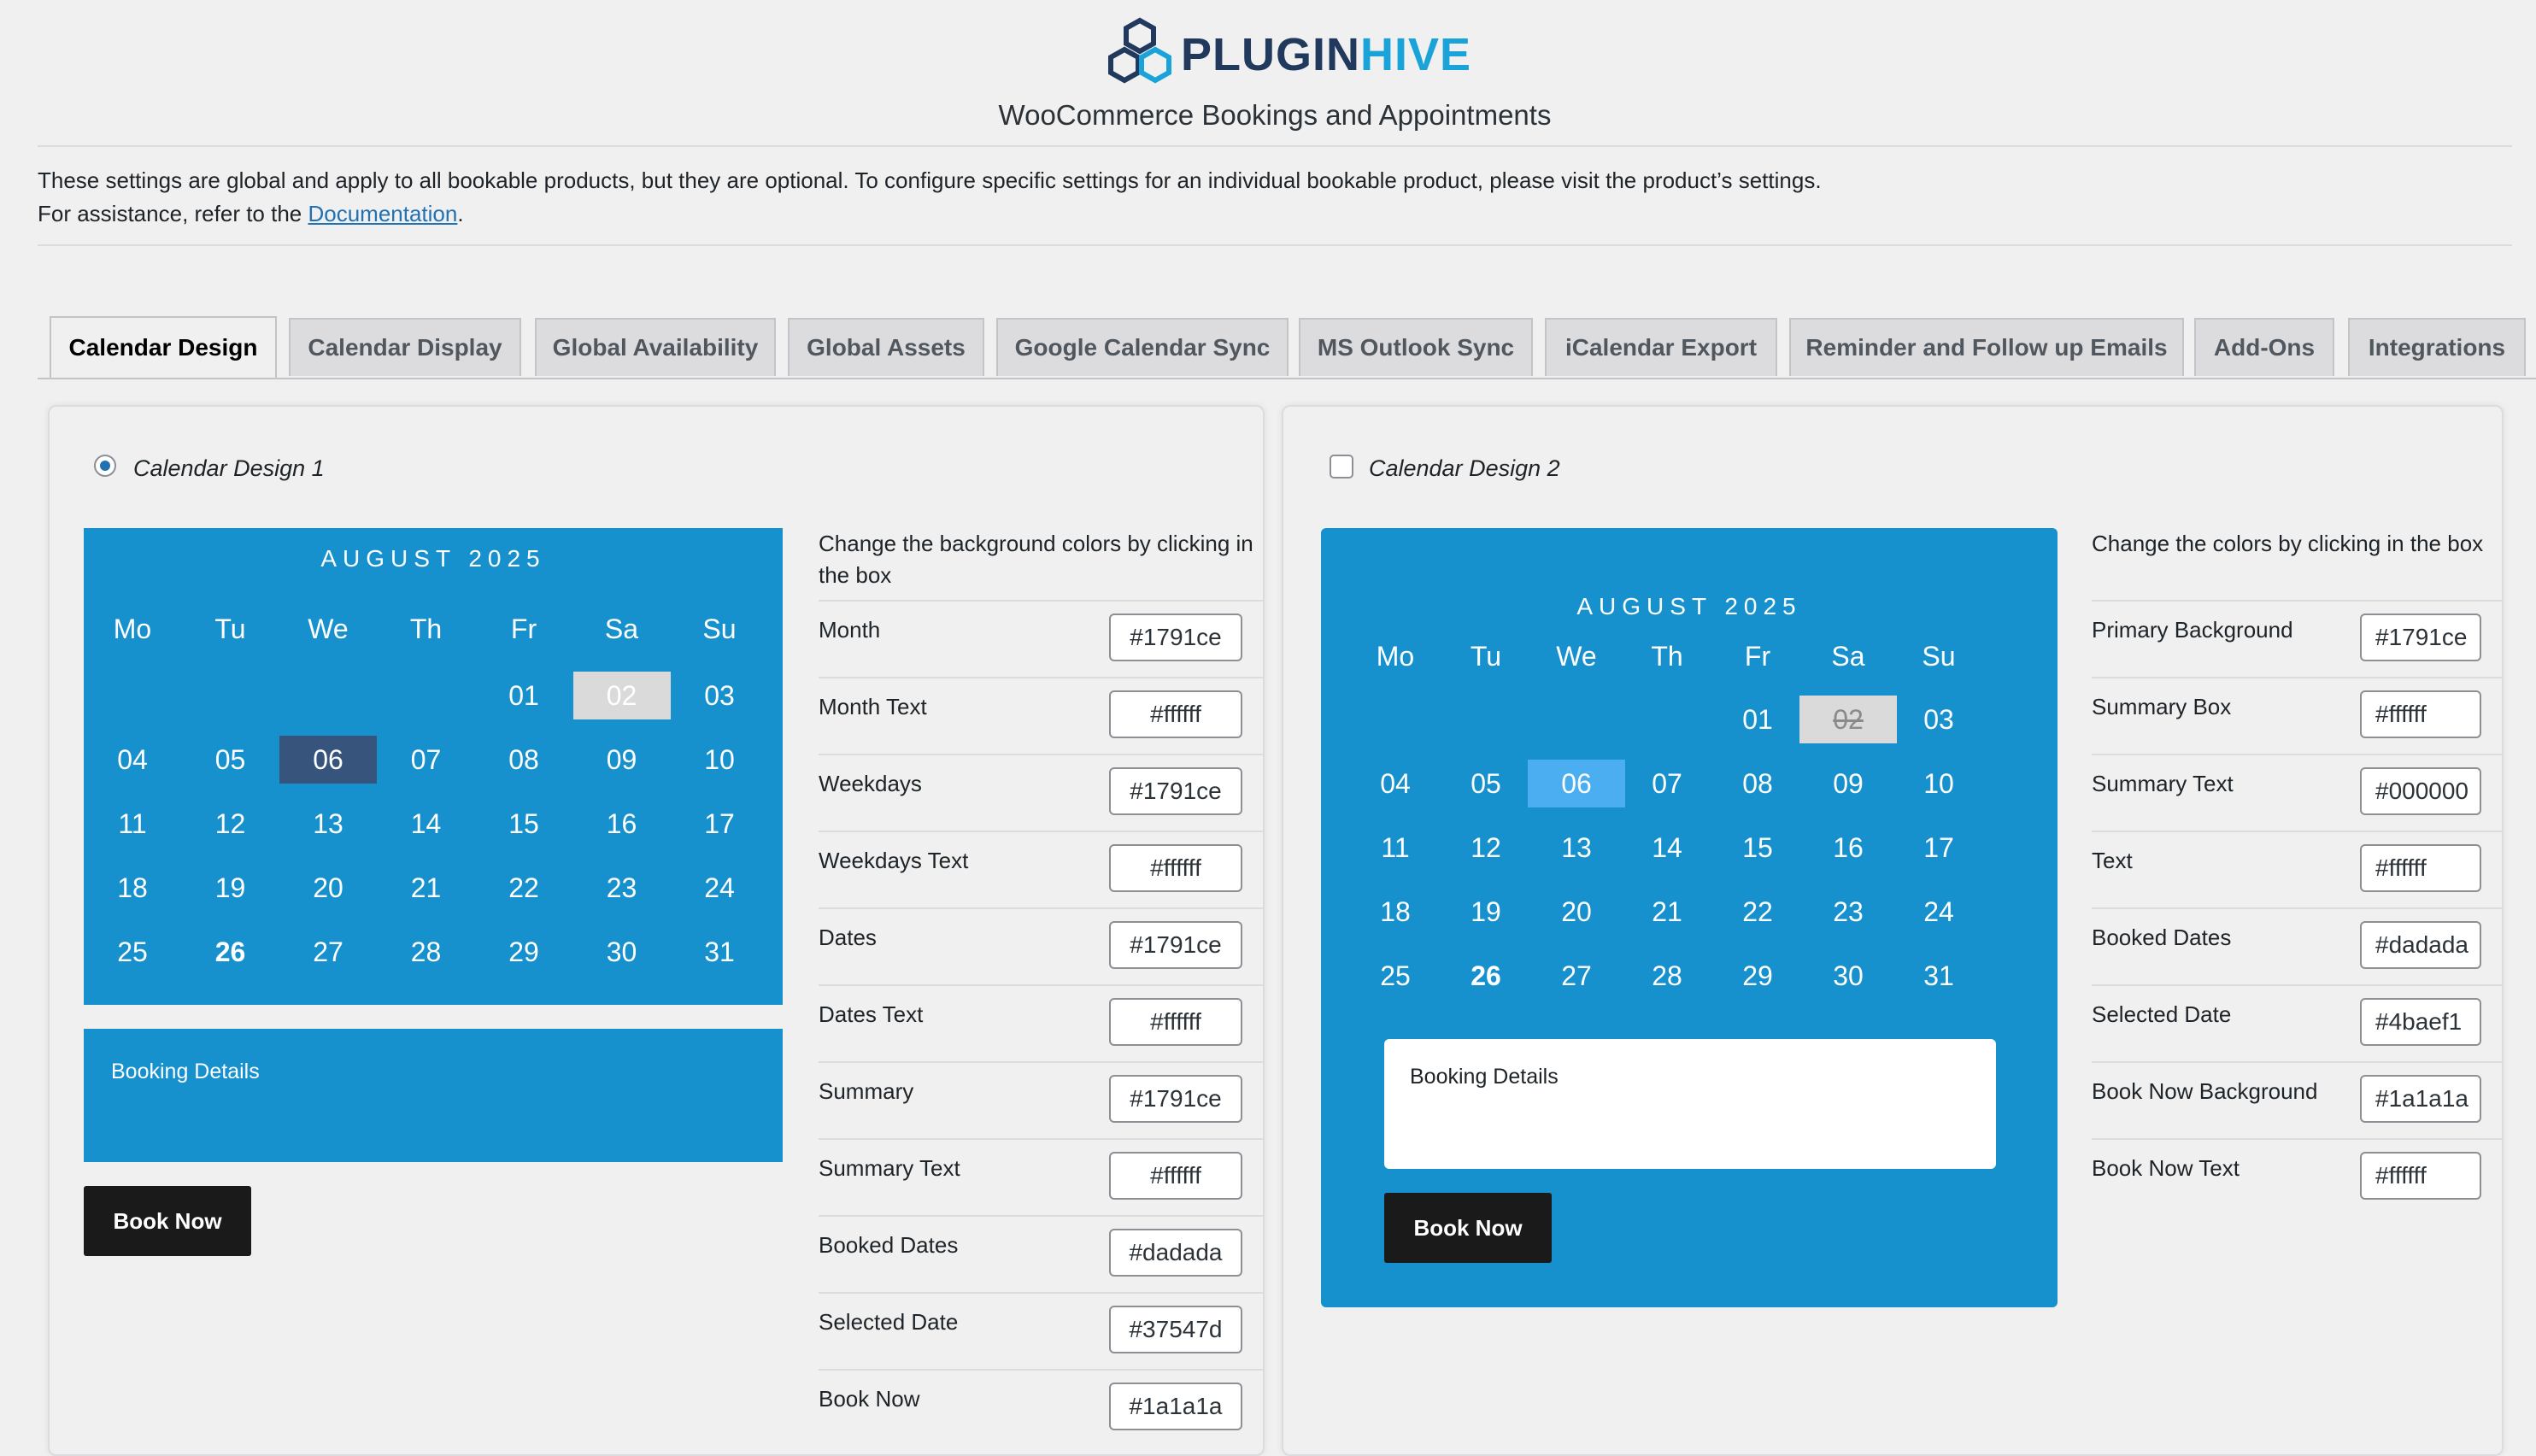 This screenshot has width=2536, height=1456. I want to click on dates-text-color-input: #ffffff, so click(1175, 1022).